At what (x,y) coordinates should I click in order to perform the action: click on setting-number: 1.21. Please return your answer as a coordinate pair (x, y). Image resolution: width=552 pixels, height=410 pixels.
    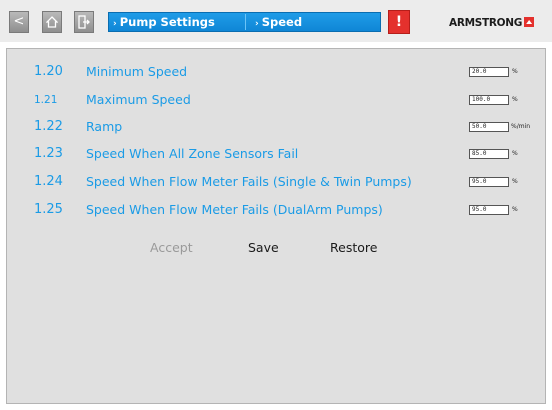
    Looking at the image, I should click on (46, 100).